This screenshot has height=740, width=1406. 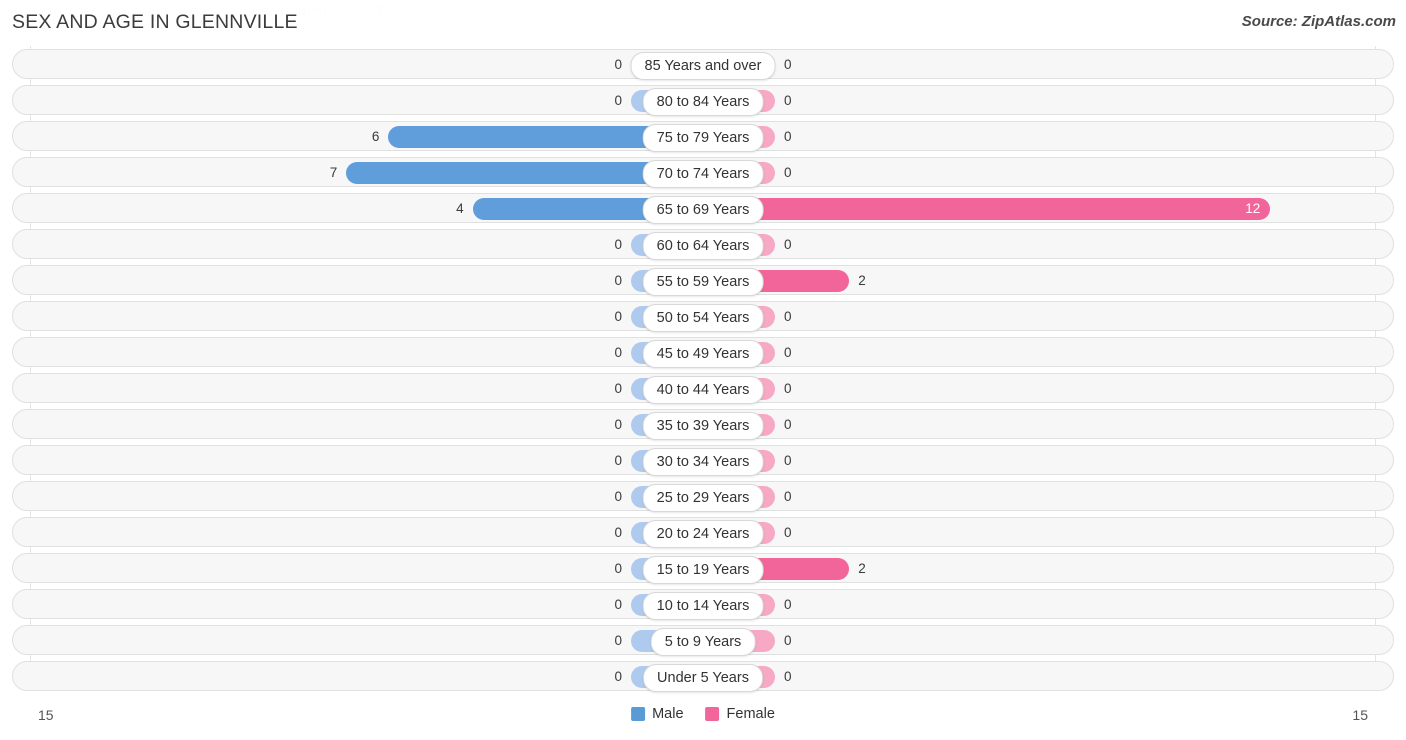 I want to click on age-group-row: 0 0 80 to 84 Years, so click(x=703, y=100).